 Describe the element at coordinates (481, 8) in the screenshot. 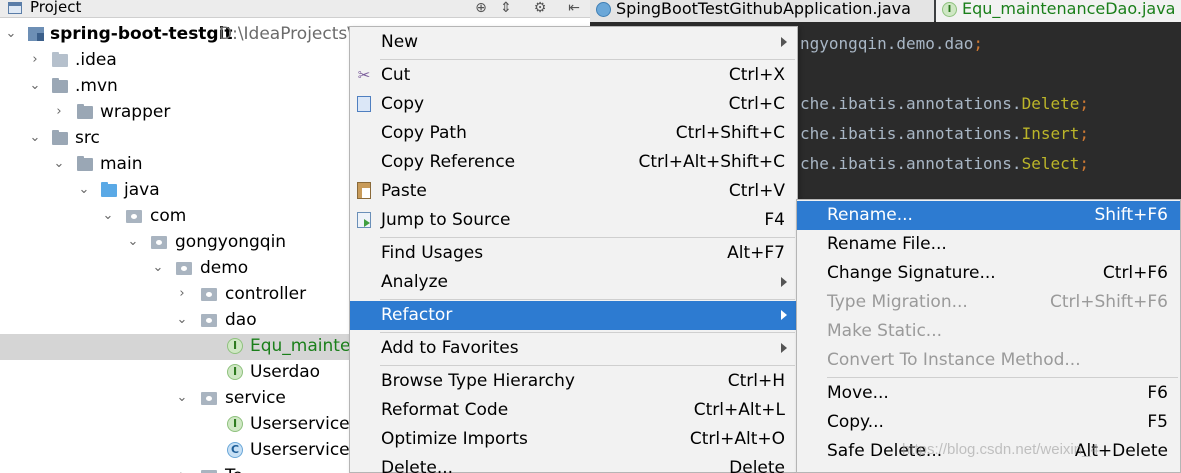

I see `locate-icon: ⊕` at that location.